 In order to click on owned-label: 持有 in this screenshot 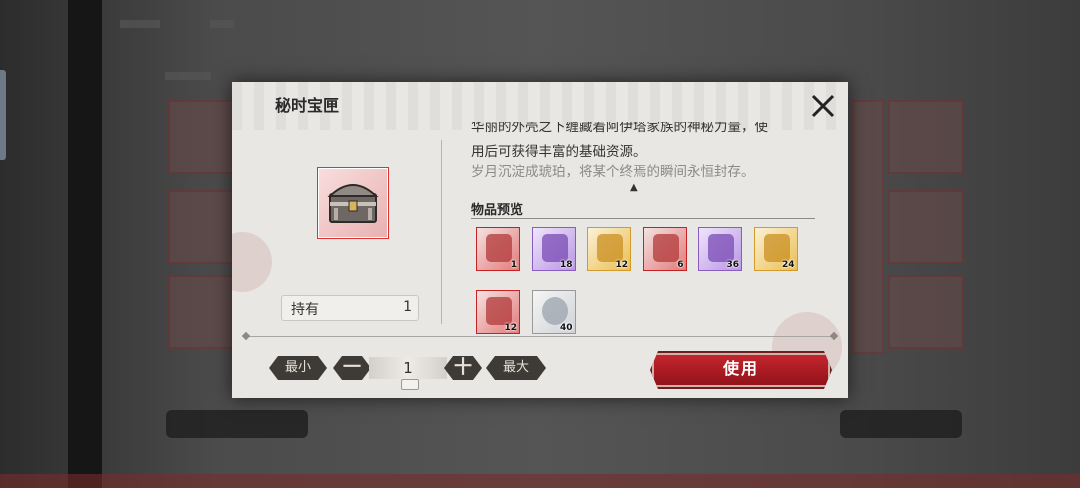, I will do `click(305, 310)`.